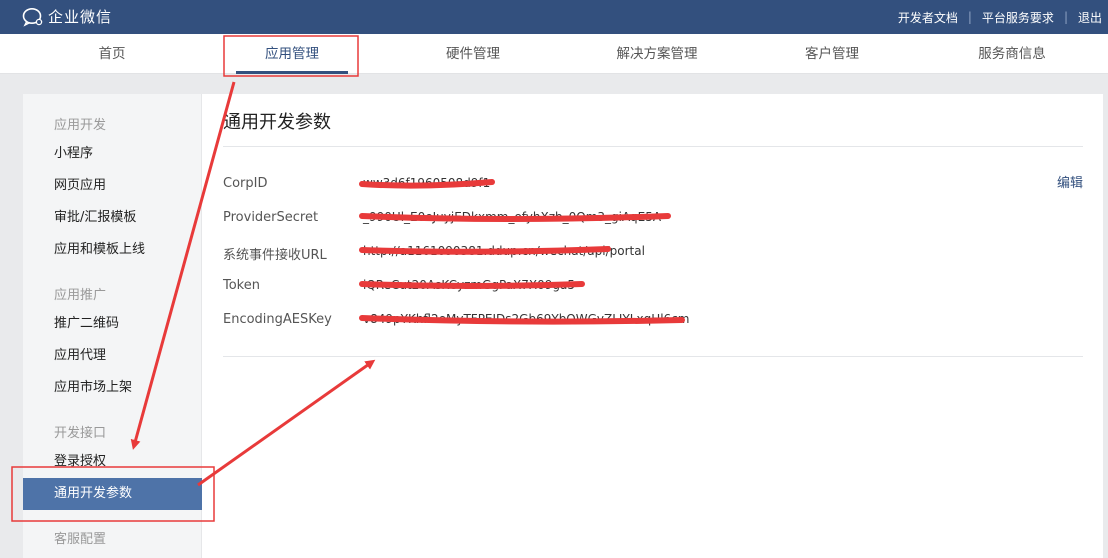  I want to click on developer-docs-link: 开发者文档, so click(928, 17).